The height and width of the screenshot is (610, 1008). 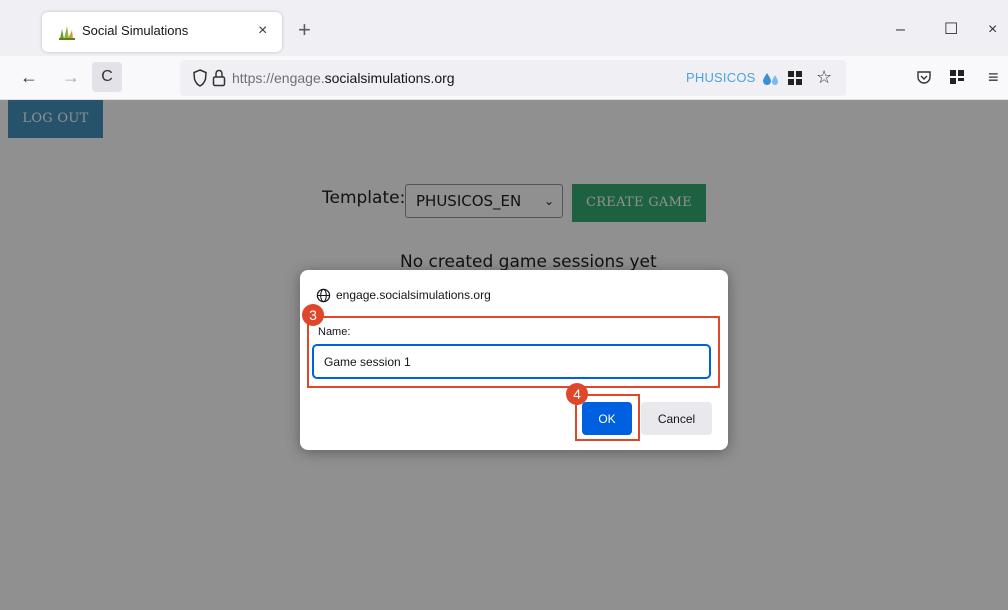 What do you see at coordinates (957, 77) in the screenshot?
I see `extensions-icon` at bounding box center [957, 77].